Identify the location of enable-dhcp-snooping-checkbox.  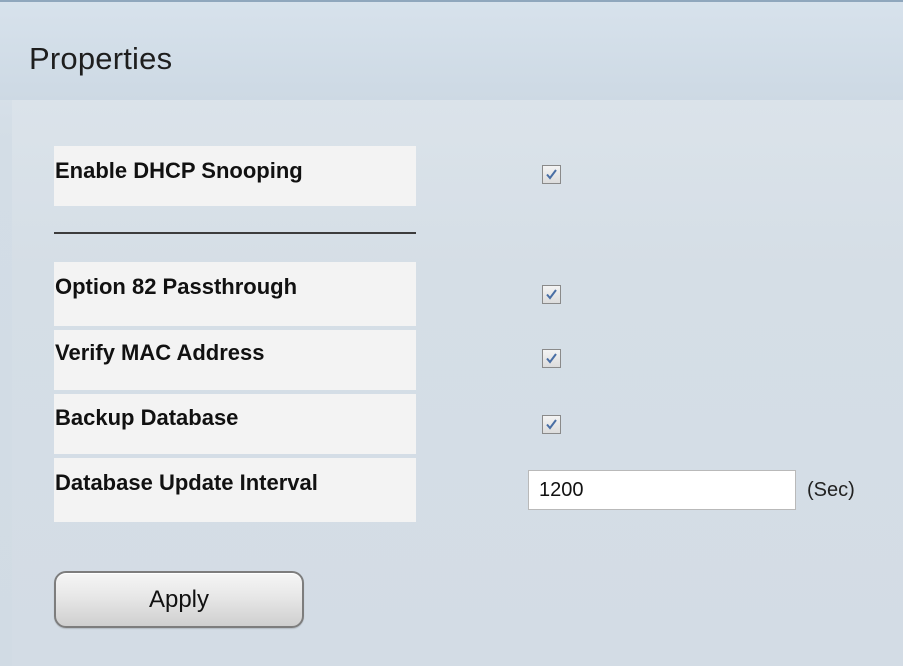
(551, 174).